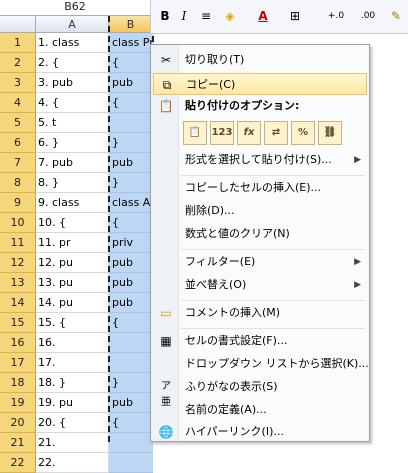  What do you see at coordinates (18, 43) in the screenshot?
I see `row-header: 1` at bounding box center [18, 43].